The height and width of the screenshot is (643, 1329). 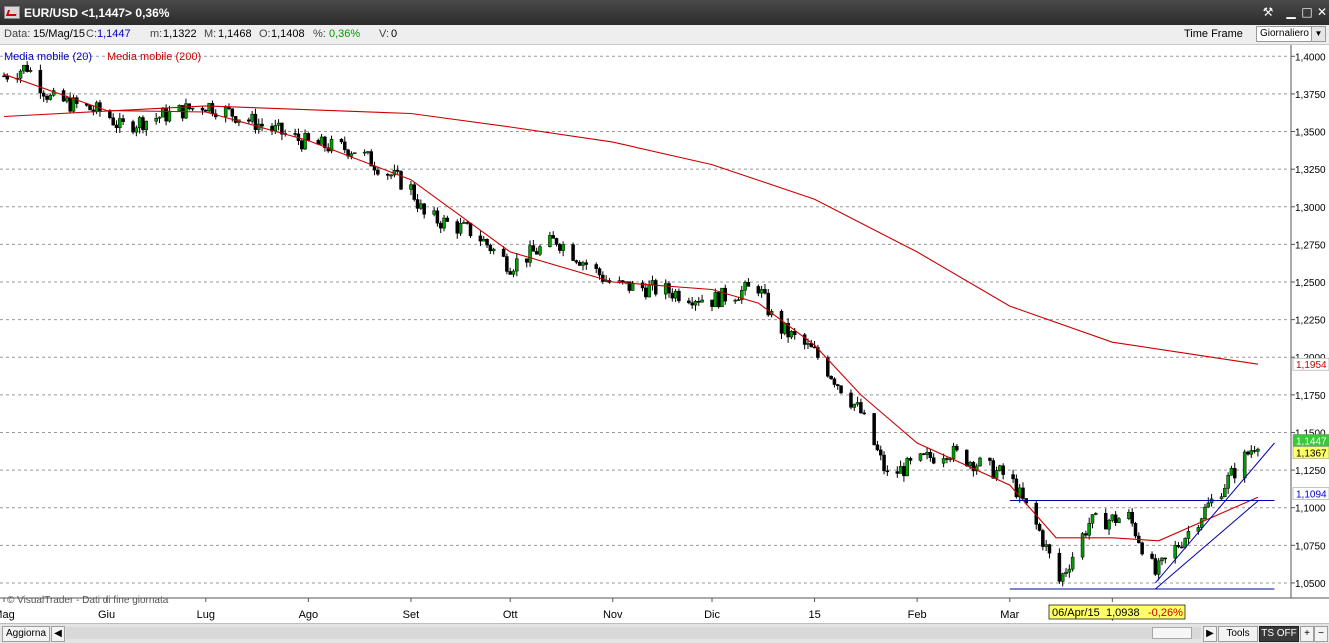 What do you see at coordinates (1321, 12) in the screenshot?
I see `close-icon: ✕` at bounding box center [1321, 12].